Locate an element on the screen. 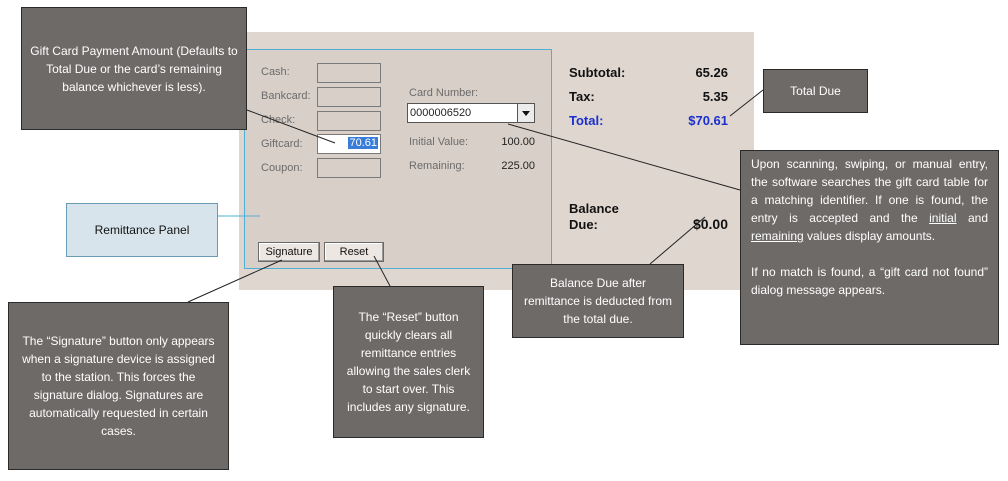  callout-total-due: Total Due is located at coordinates (815, 91).